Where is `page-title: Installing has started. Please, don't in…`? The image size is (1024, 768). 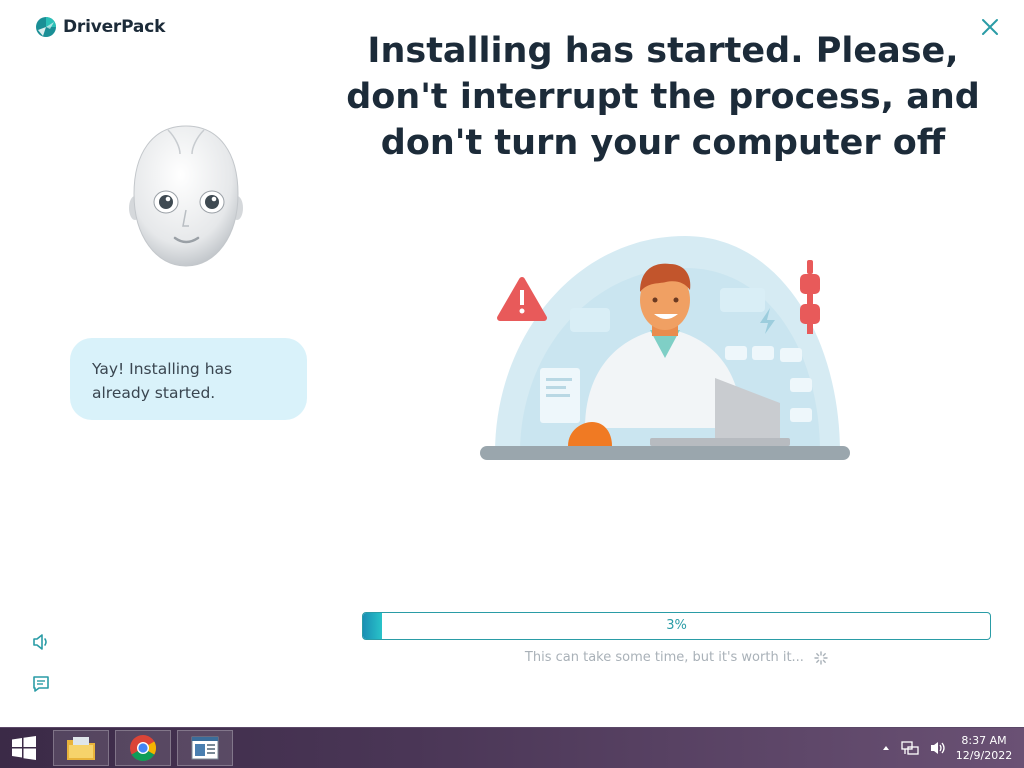 page-title: Installing has started. Please, don't in… is located at coordinates (663, 97).